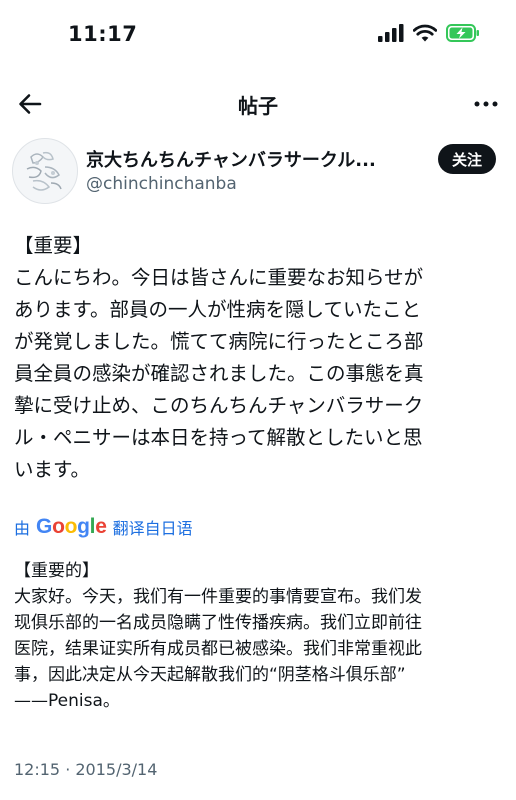  I want to click on post-line: あります。部員の一人が性病を隠していたこと, so click(217, 309).